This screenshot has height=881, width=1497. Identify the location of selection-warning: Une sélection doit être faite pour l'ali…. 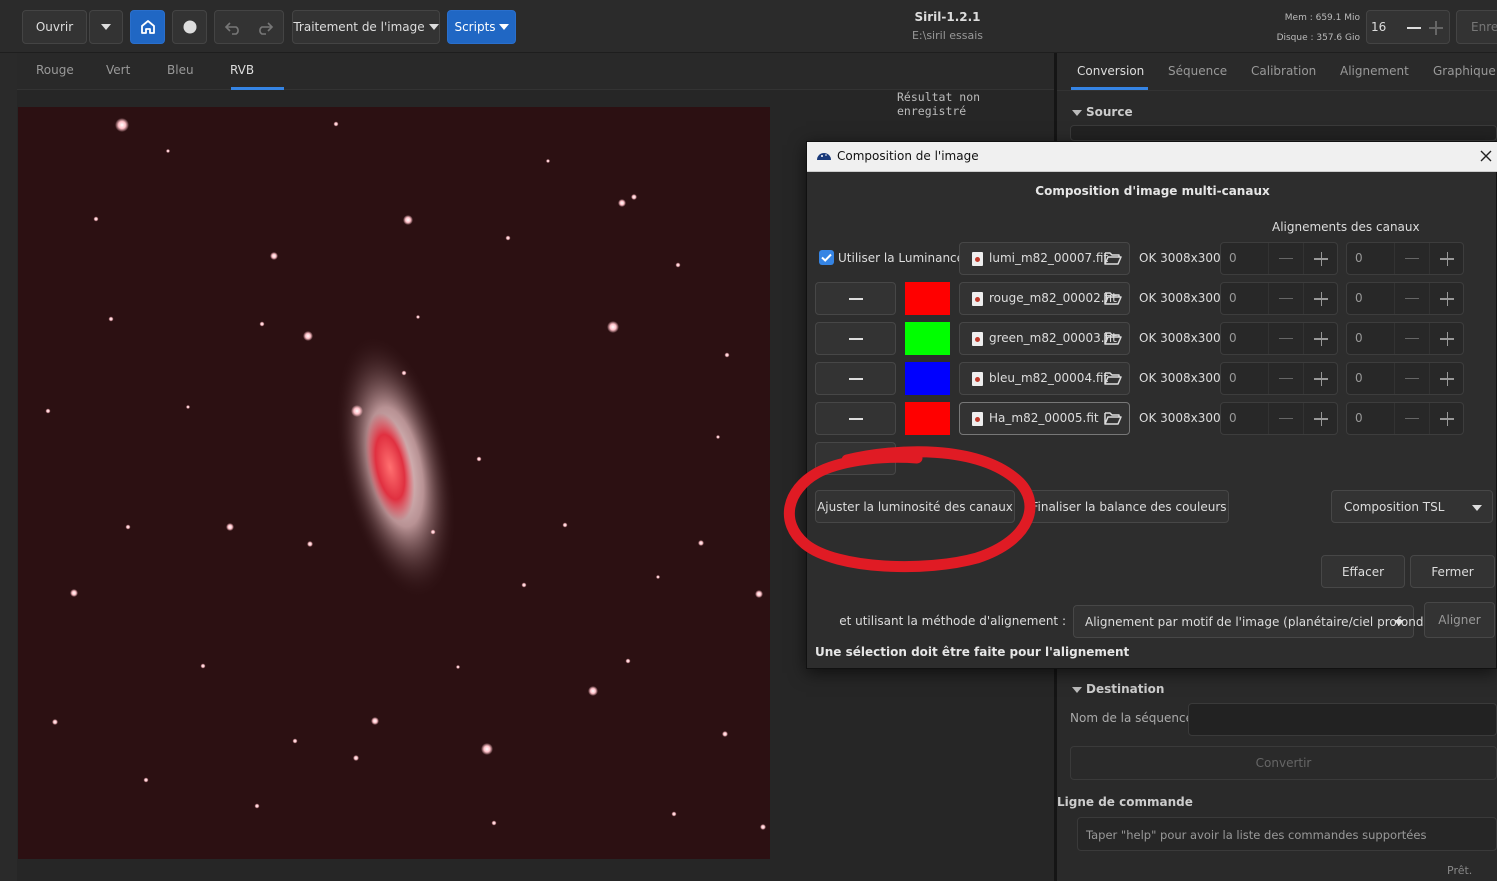
(972, 652).